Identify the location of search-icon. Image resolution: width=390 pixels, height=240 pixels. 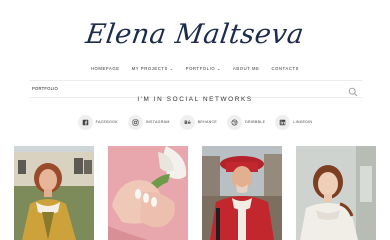
(353, 90).